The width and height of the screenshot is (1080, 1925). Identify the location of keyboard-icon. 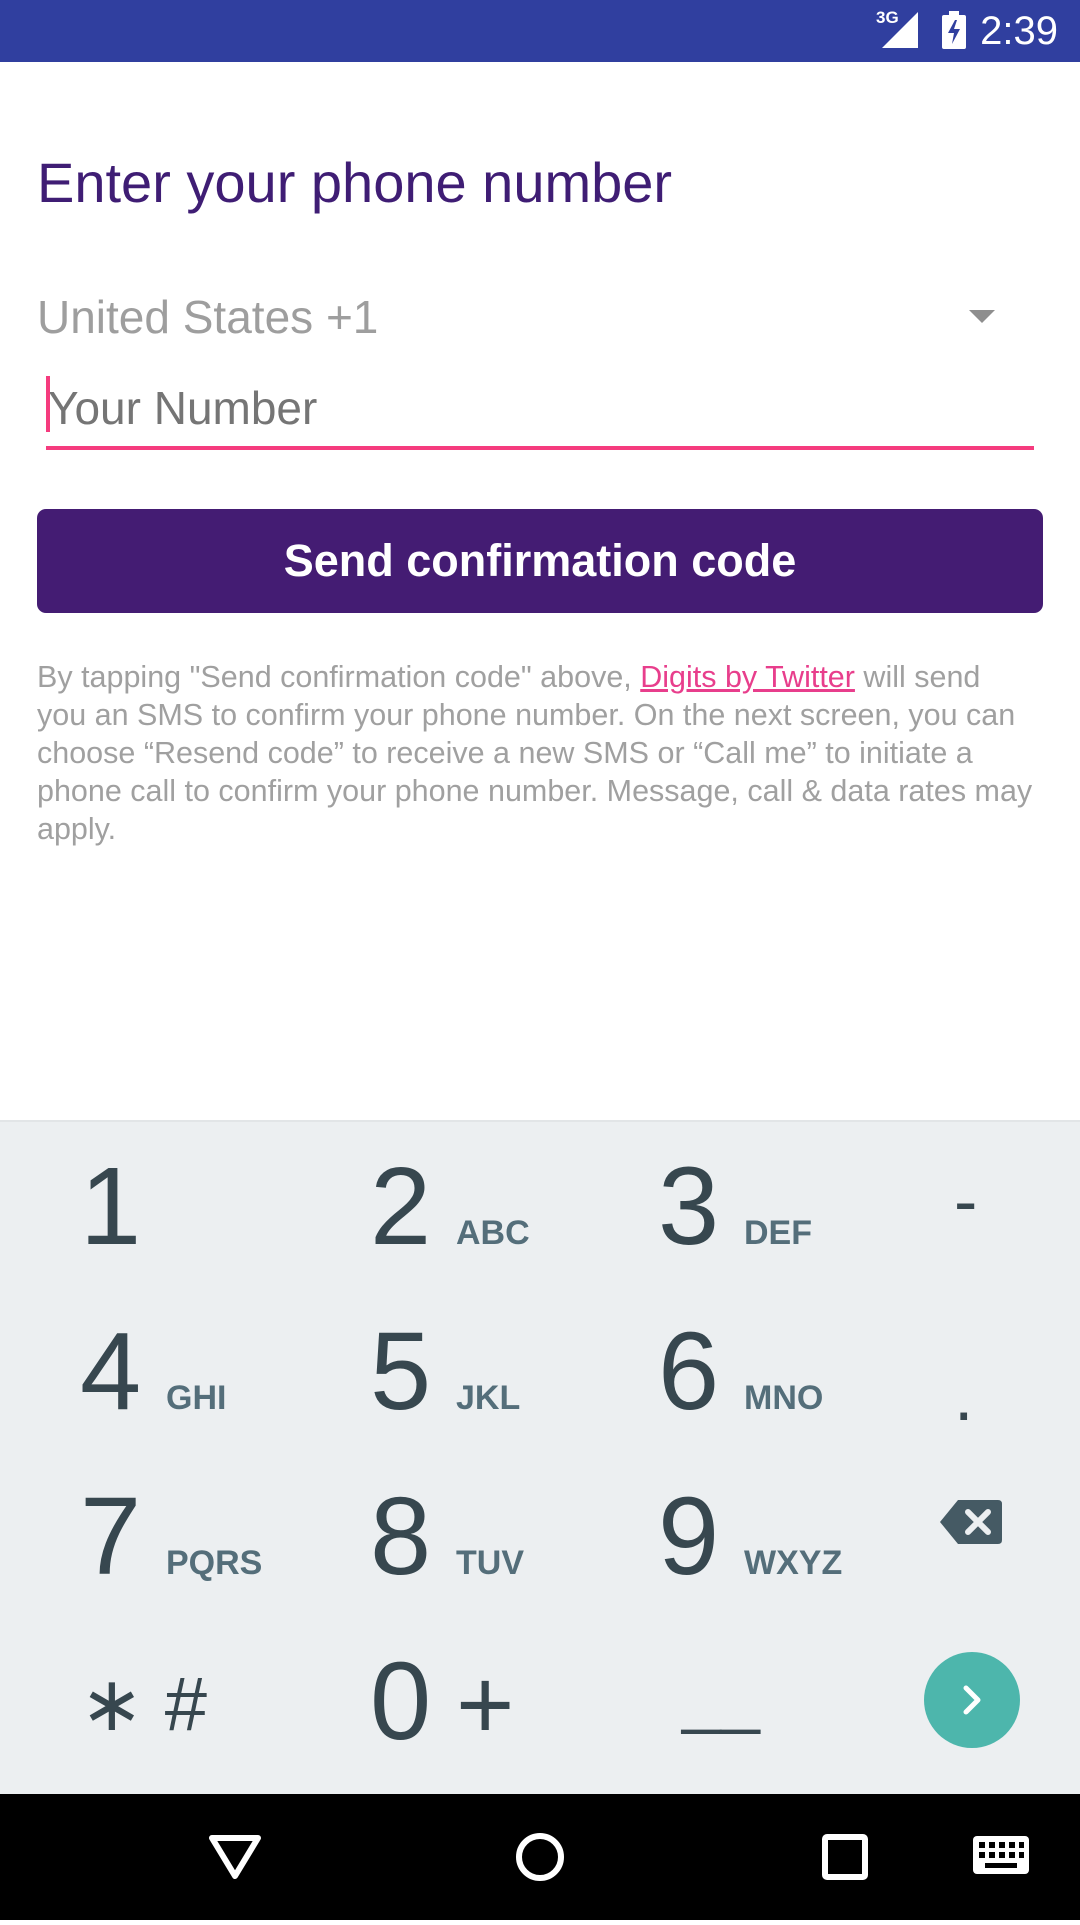
(1001, 1855).